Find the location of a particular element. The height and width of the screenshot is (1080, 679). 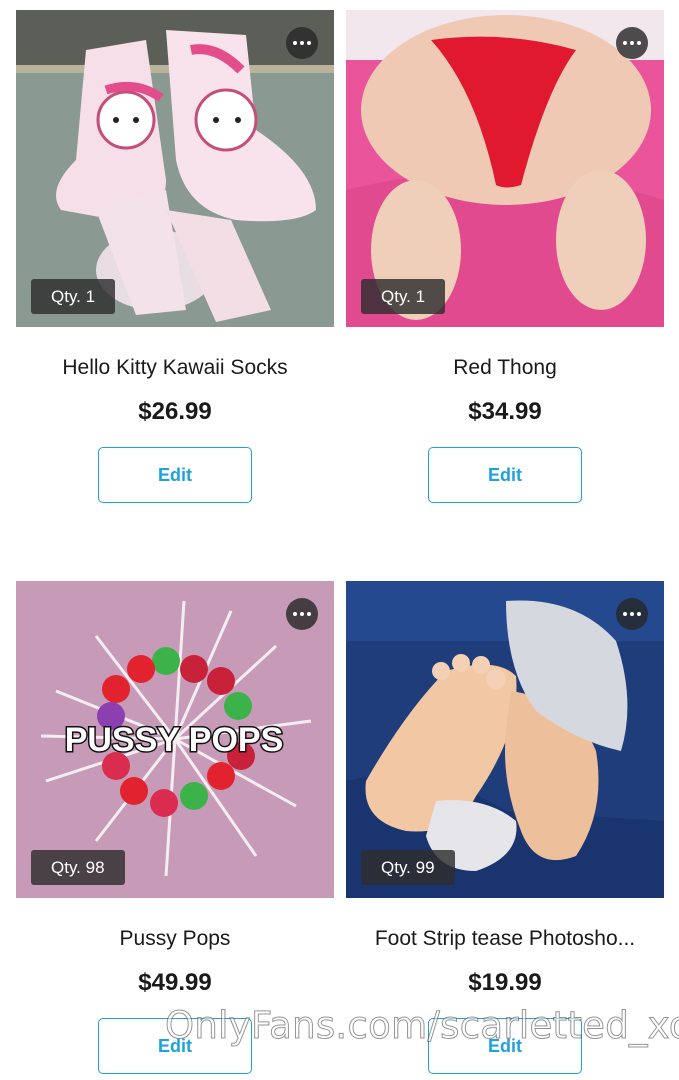

product-image: PUSSY POPS Qty. 98 is located at coordinates (175, 739).